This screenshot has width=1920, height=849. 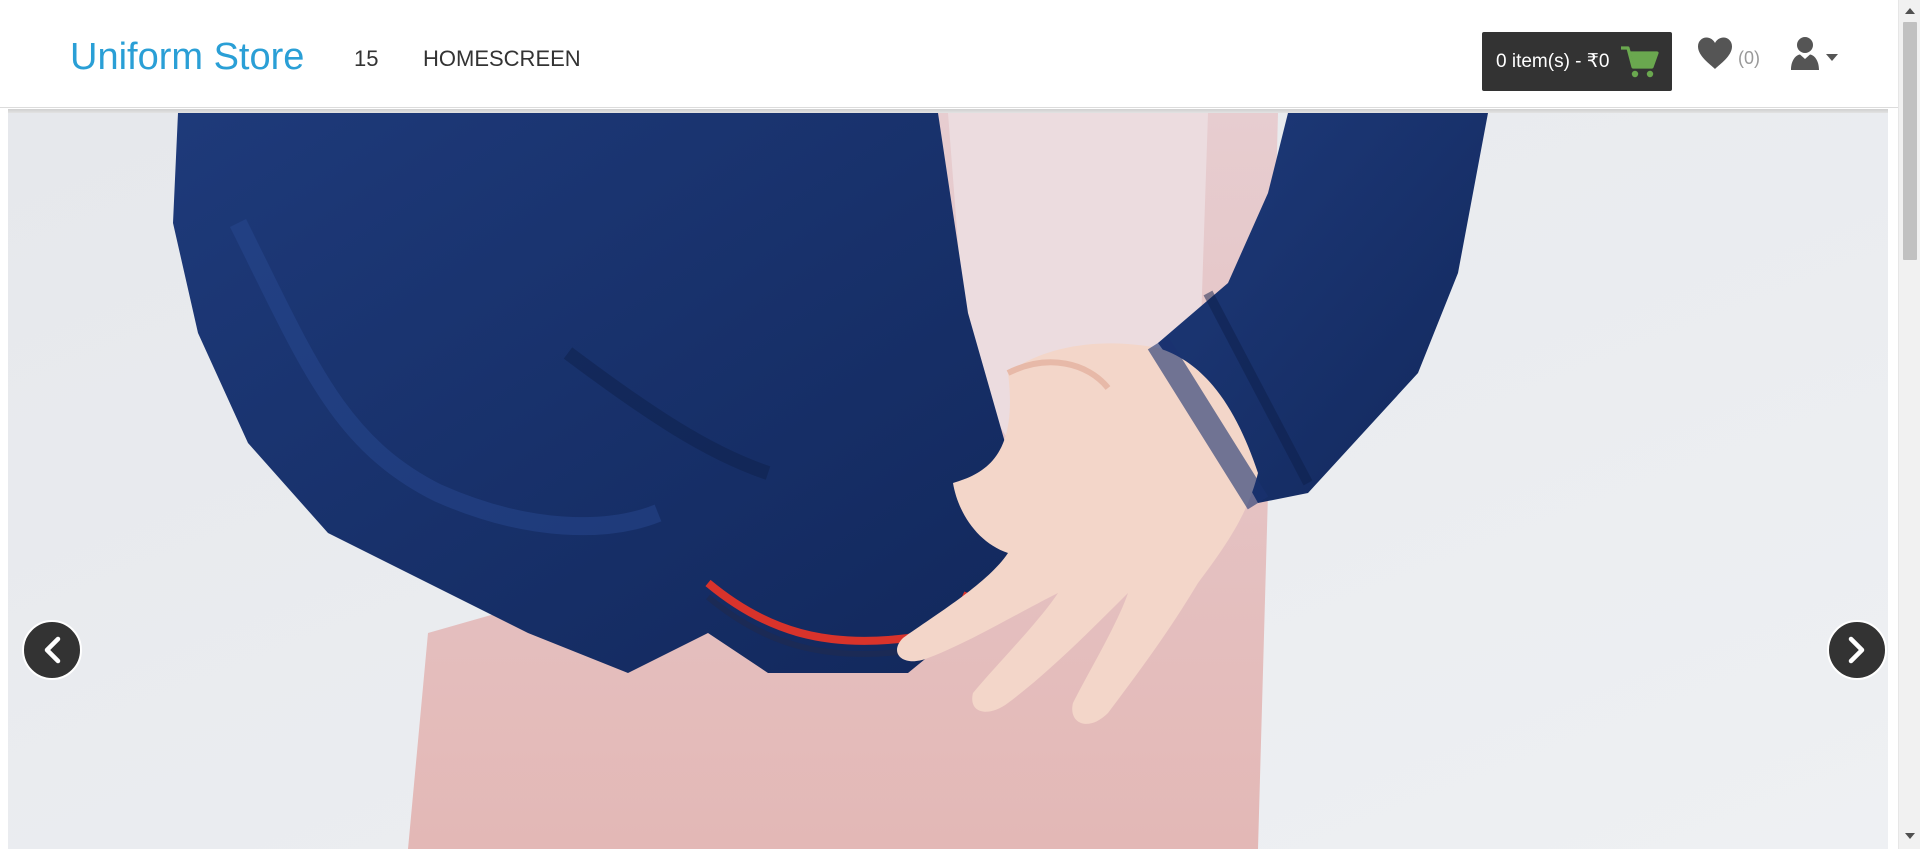 I want to click on user-icon, so click(x=1805, y=53).